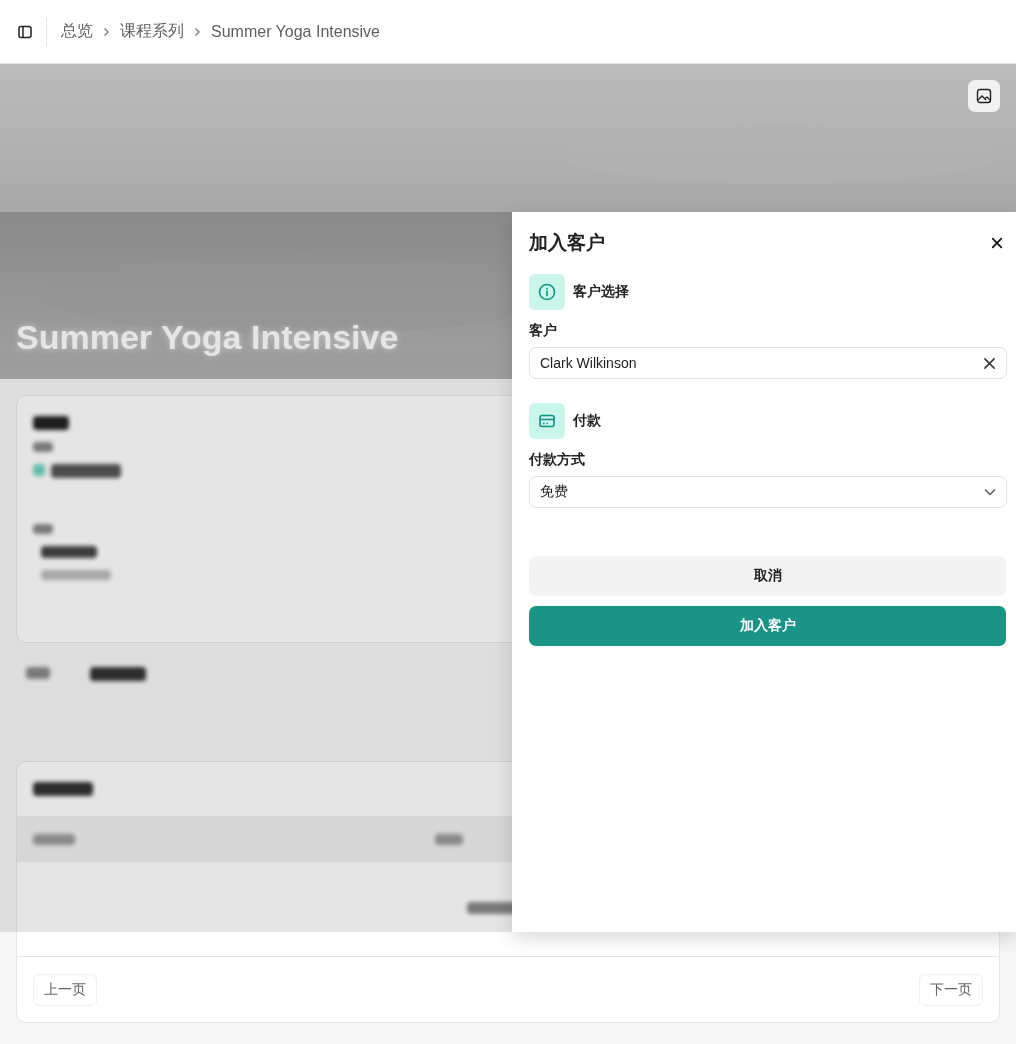  What do you see at coordinates (567, 243) in the screenshot?
I see `drawer-title: 加入客户` at bounding box center [567, 243].